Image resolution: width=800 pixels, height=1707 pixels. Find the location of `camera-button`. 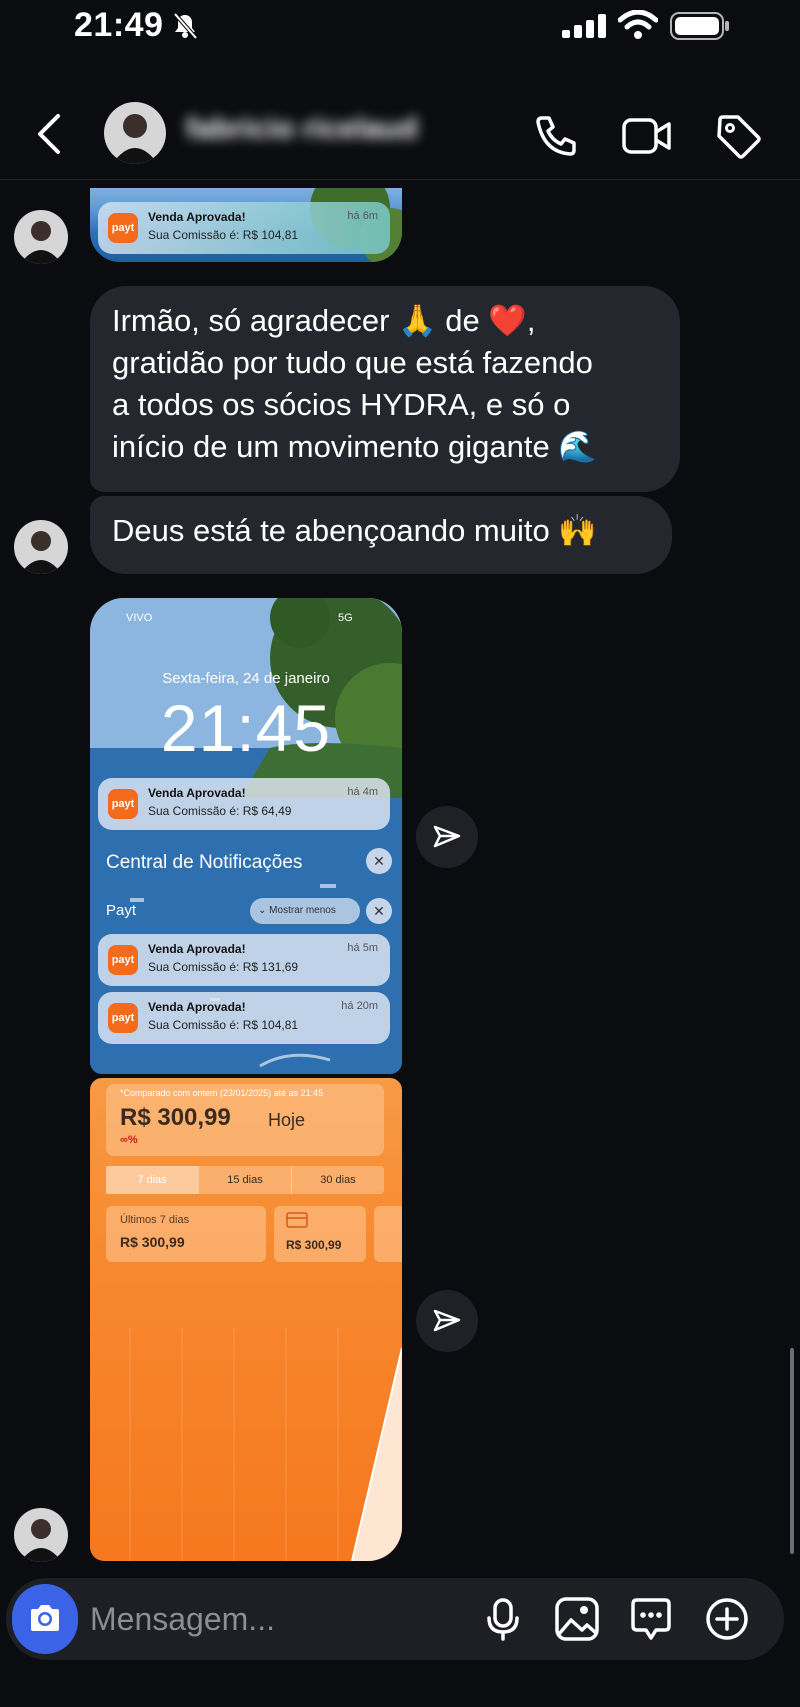

camera-button is located at coordinates (45, 1619).